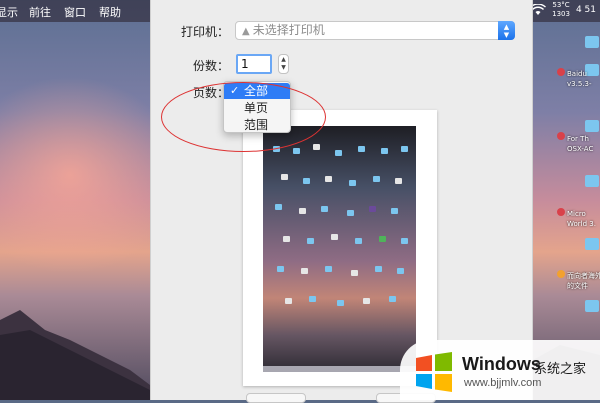 The height and width of the screenshot is (403, 600). I want to click on watermark-url: www.bjjmlv.com, so click(503, 383).